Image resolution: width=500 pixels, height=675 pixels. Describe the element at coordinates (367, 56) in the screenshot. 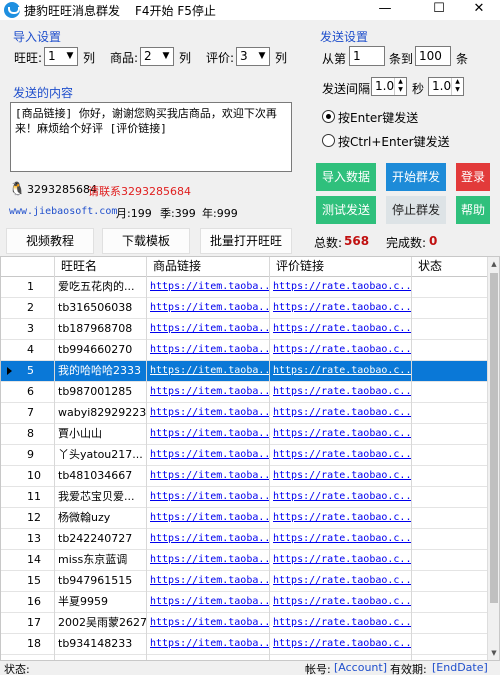

I see `from-index-input: 1` at that location.